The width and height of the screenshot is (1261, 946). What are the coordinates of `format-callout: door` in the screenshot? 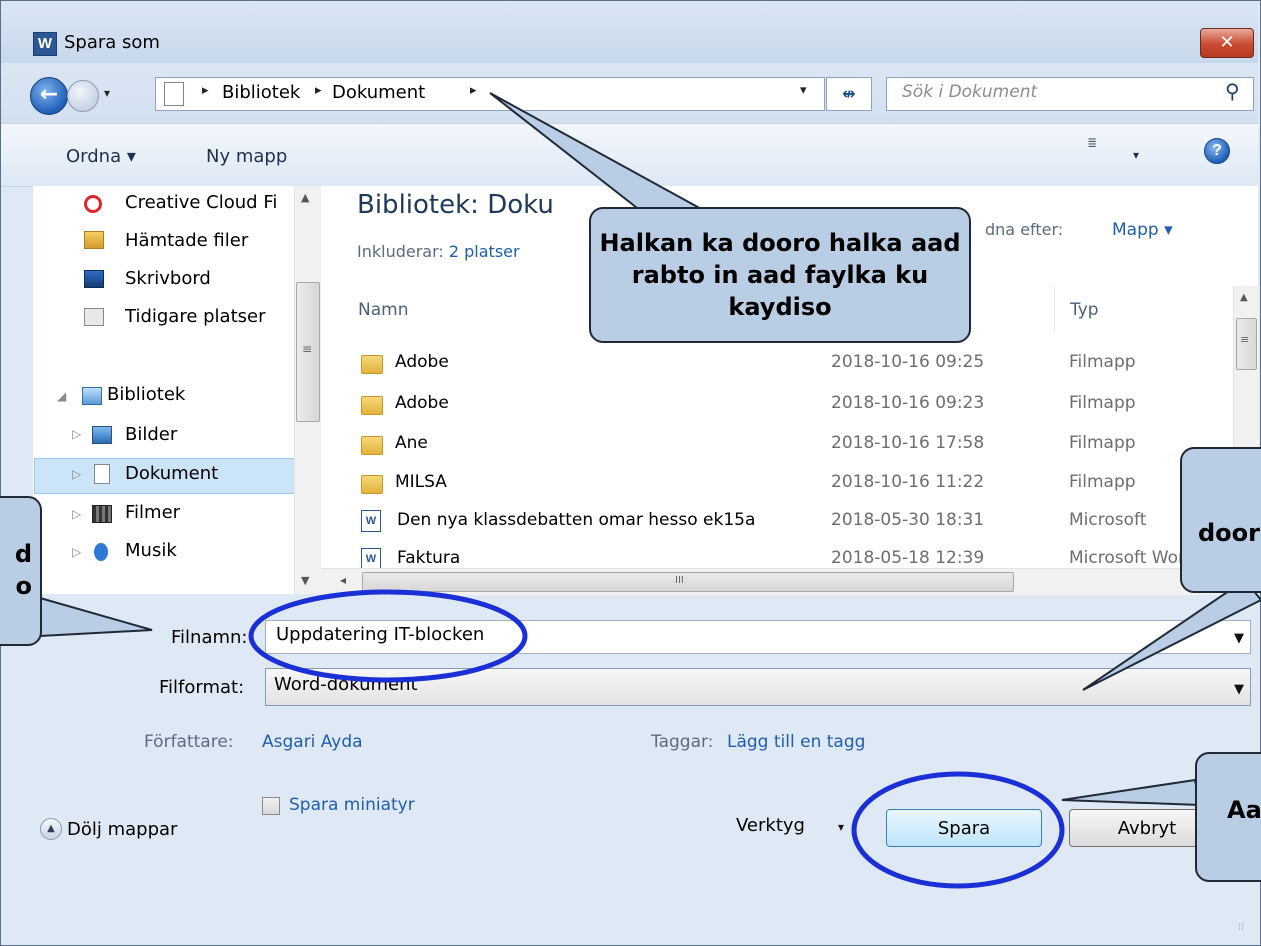 It's located at (1220, 520).